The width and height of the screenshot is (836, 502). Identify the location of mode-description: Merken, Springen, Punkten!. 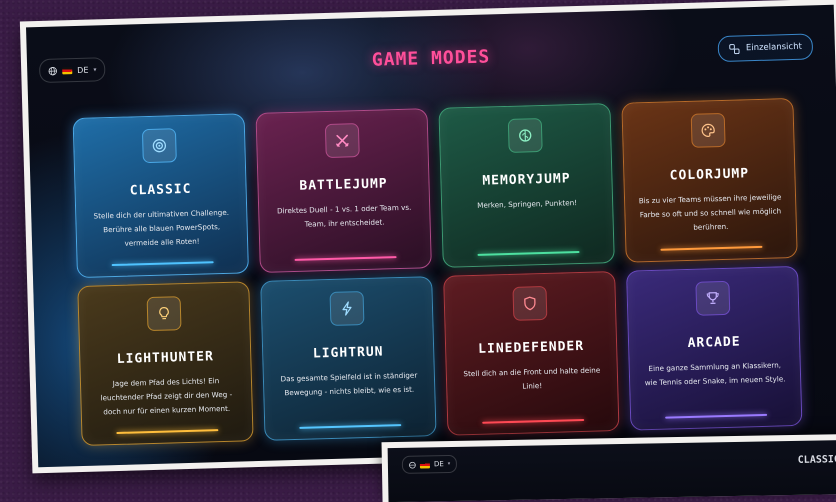
(527, 204).